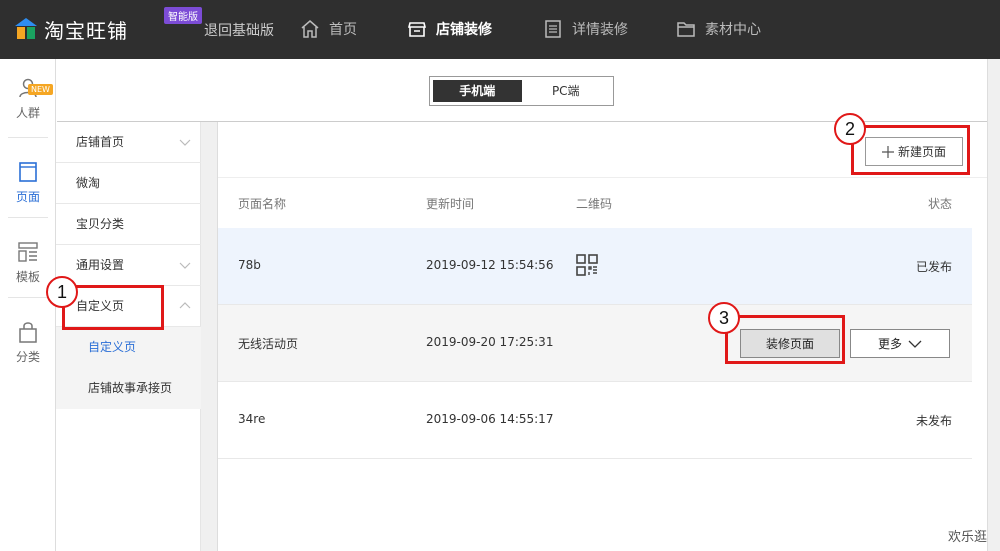  What do you see at coordinates (490, 342) in the screenshot?
I see `update-time: 2019-09-20 17:25:31` at bounding box center [490, 342].